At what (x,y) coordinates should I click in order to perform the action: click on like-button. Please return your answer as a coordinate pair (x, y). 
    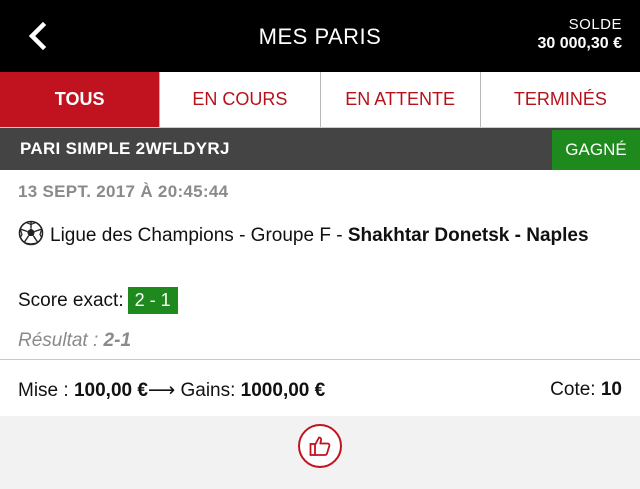
    Looking at the image, I should click on (320, 446).